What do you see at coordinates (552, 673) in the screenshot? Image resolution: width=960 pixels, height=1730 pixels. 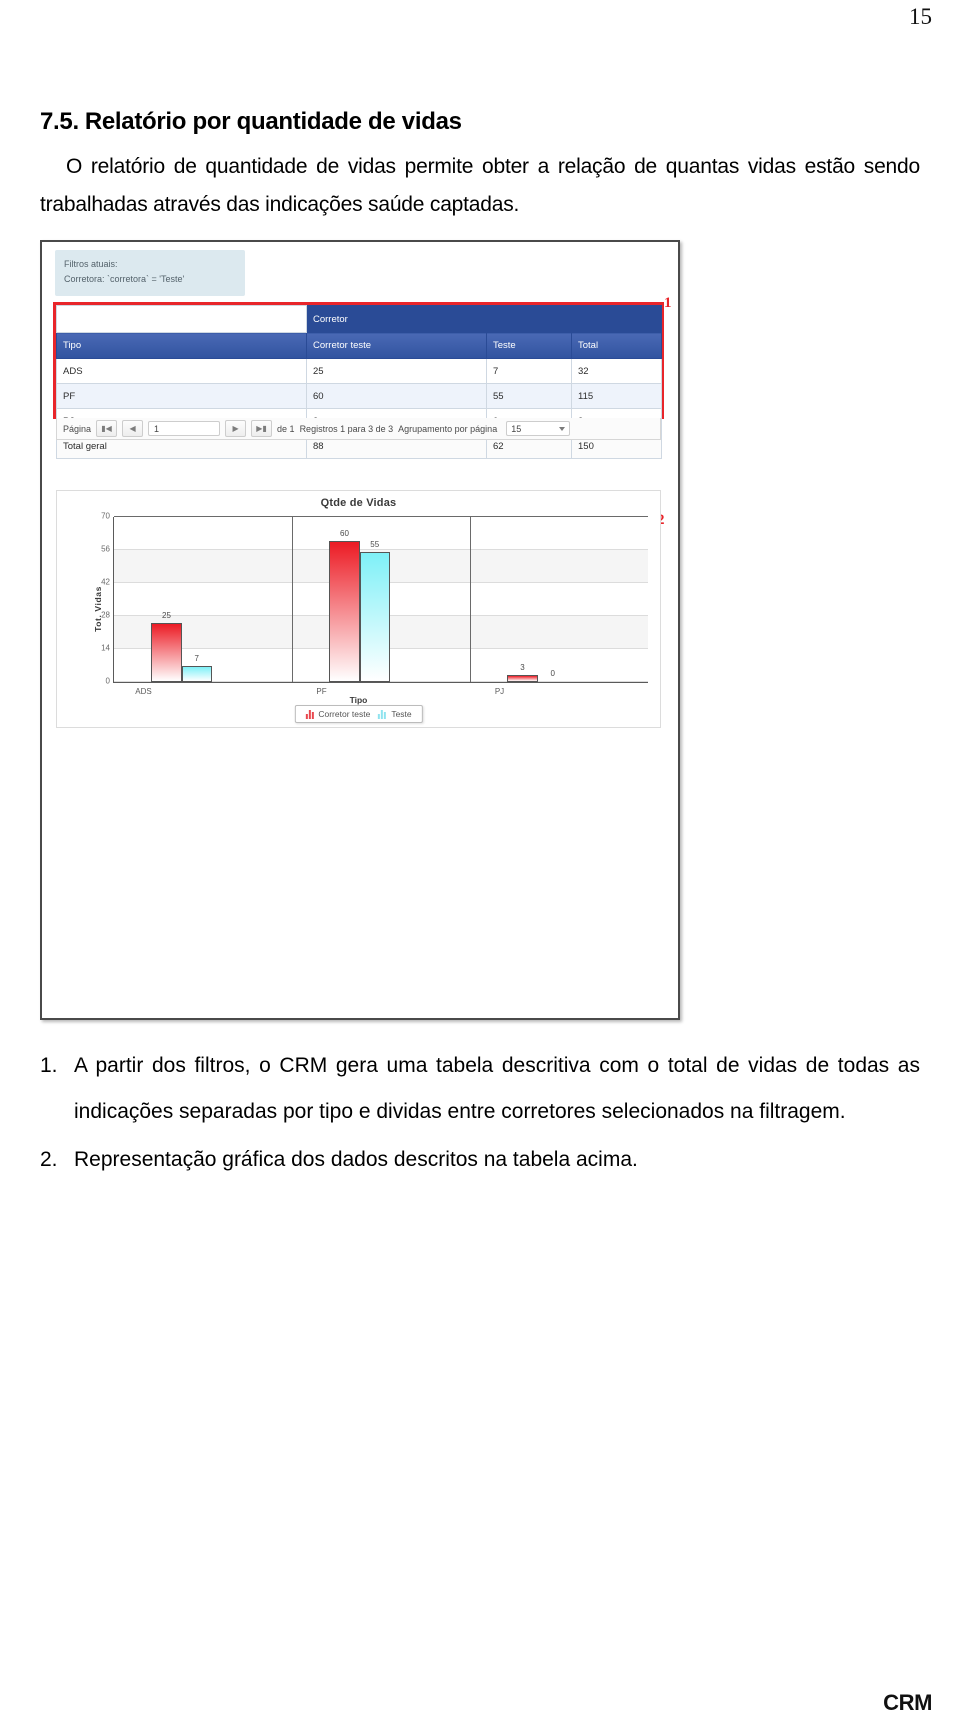 I see `chart-bar-value: 0` at bounding box center [552, 673].